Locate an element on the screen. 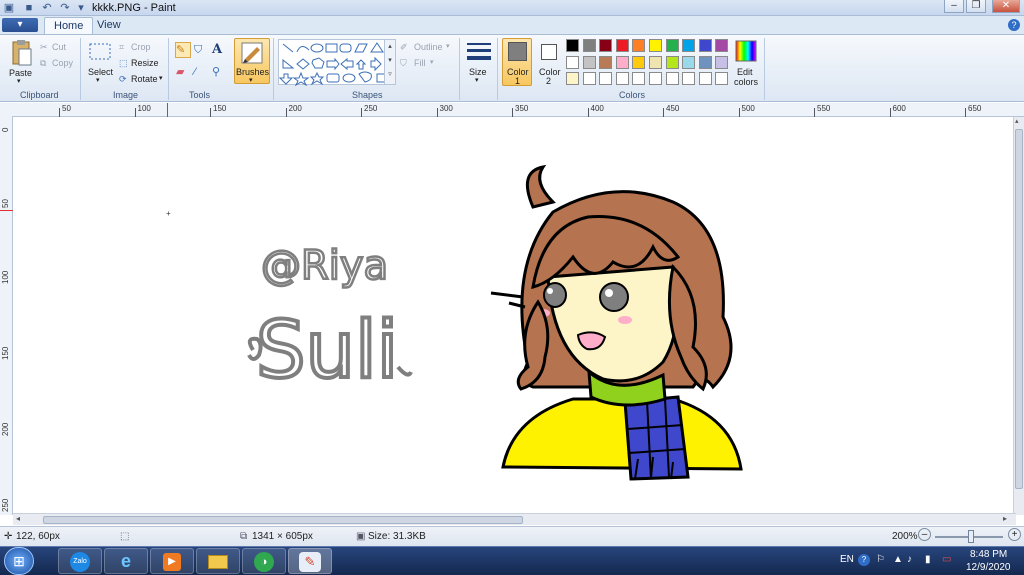  outline-dropdown-icon: ▾ is located at coordinates (448, 46).